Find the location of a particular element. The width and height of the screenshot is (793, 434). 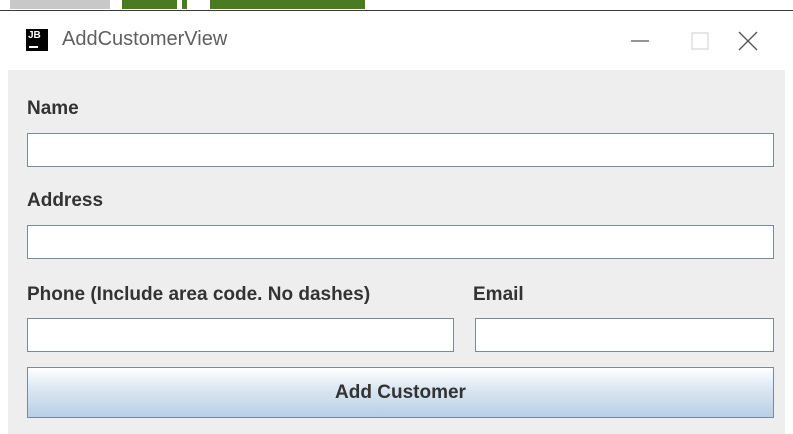

email-label: Email is located at coordinates (498, 294).